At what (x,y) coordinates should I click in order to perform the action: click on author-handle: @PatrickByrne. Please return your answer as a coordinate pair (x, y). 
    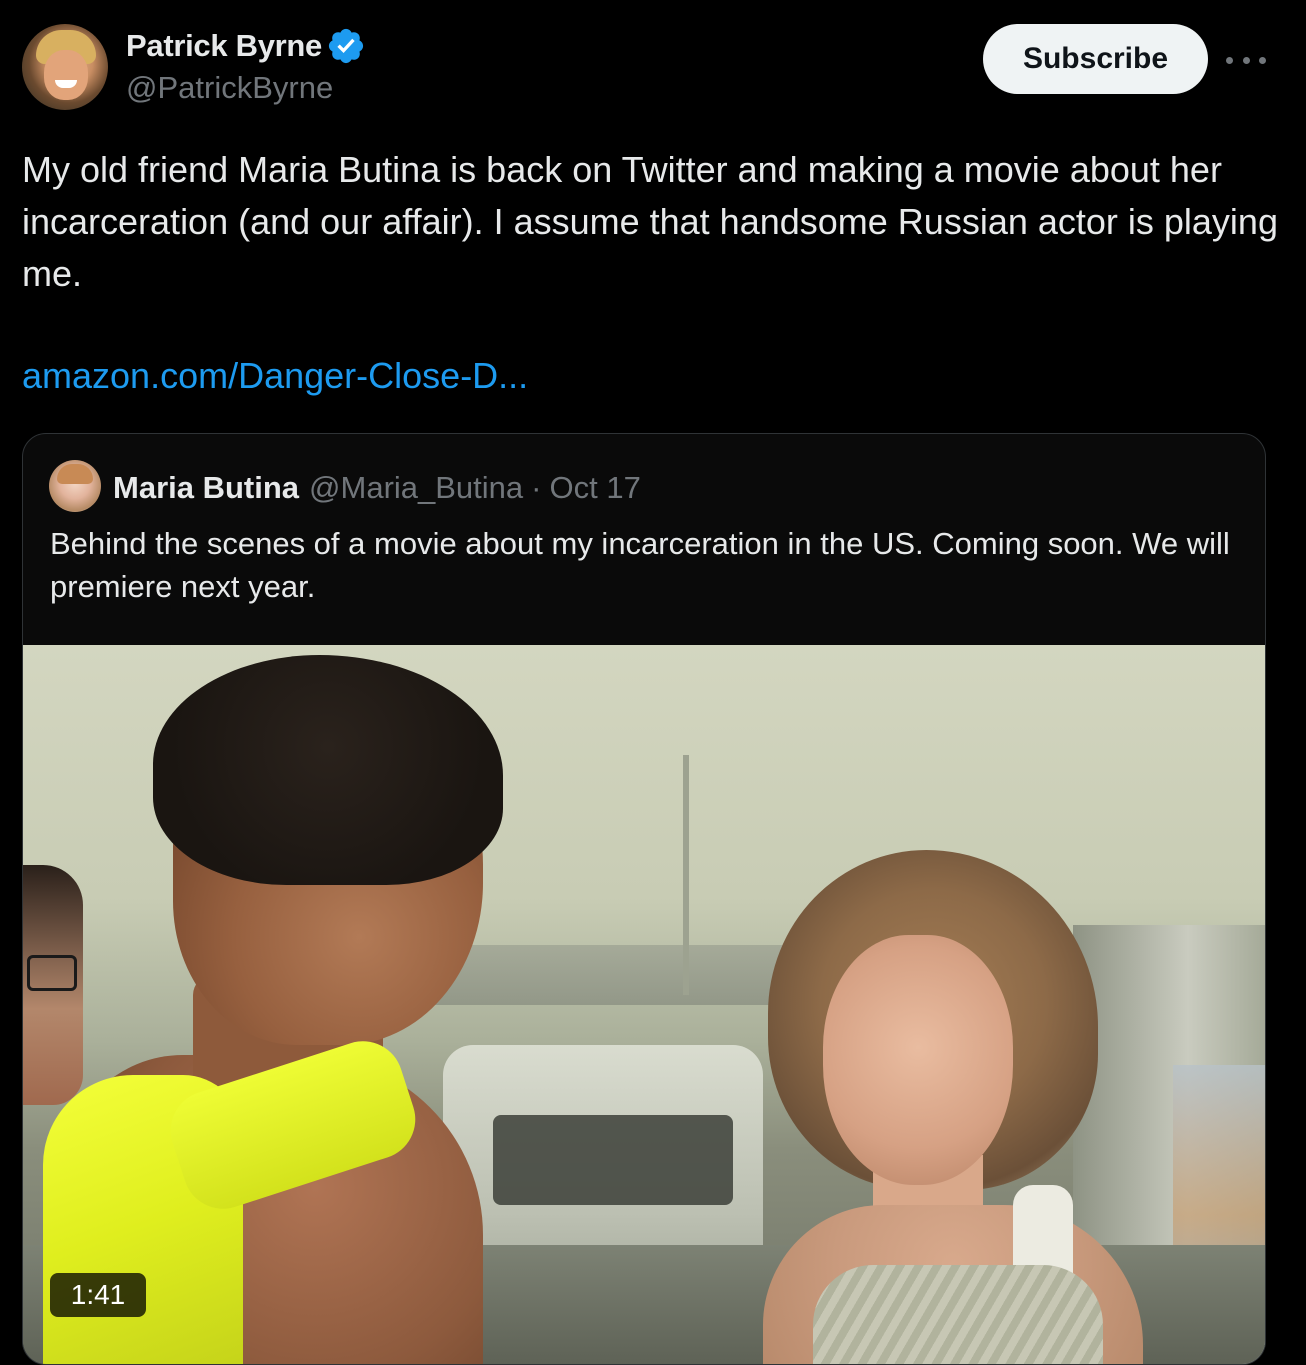
    Looking at the image, I should click on (229, 88).